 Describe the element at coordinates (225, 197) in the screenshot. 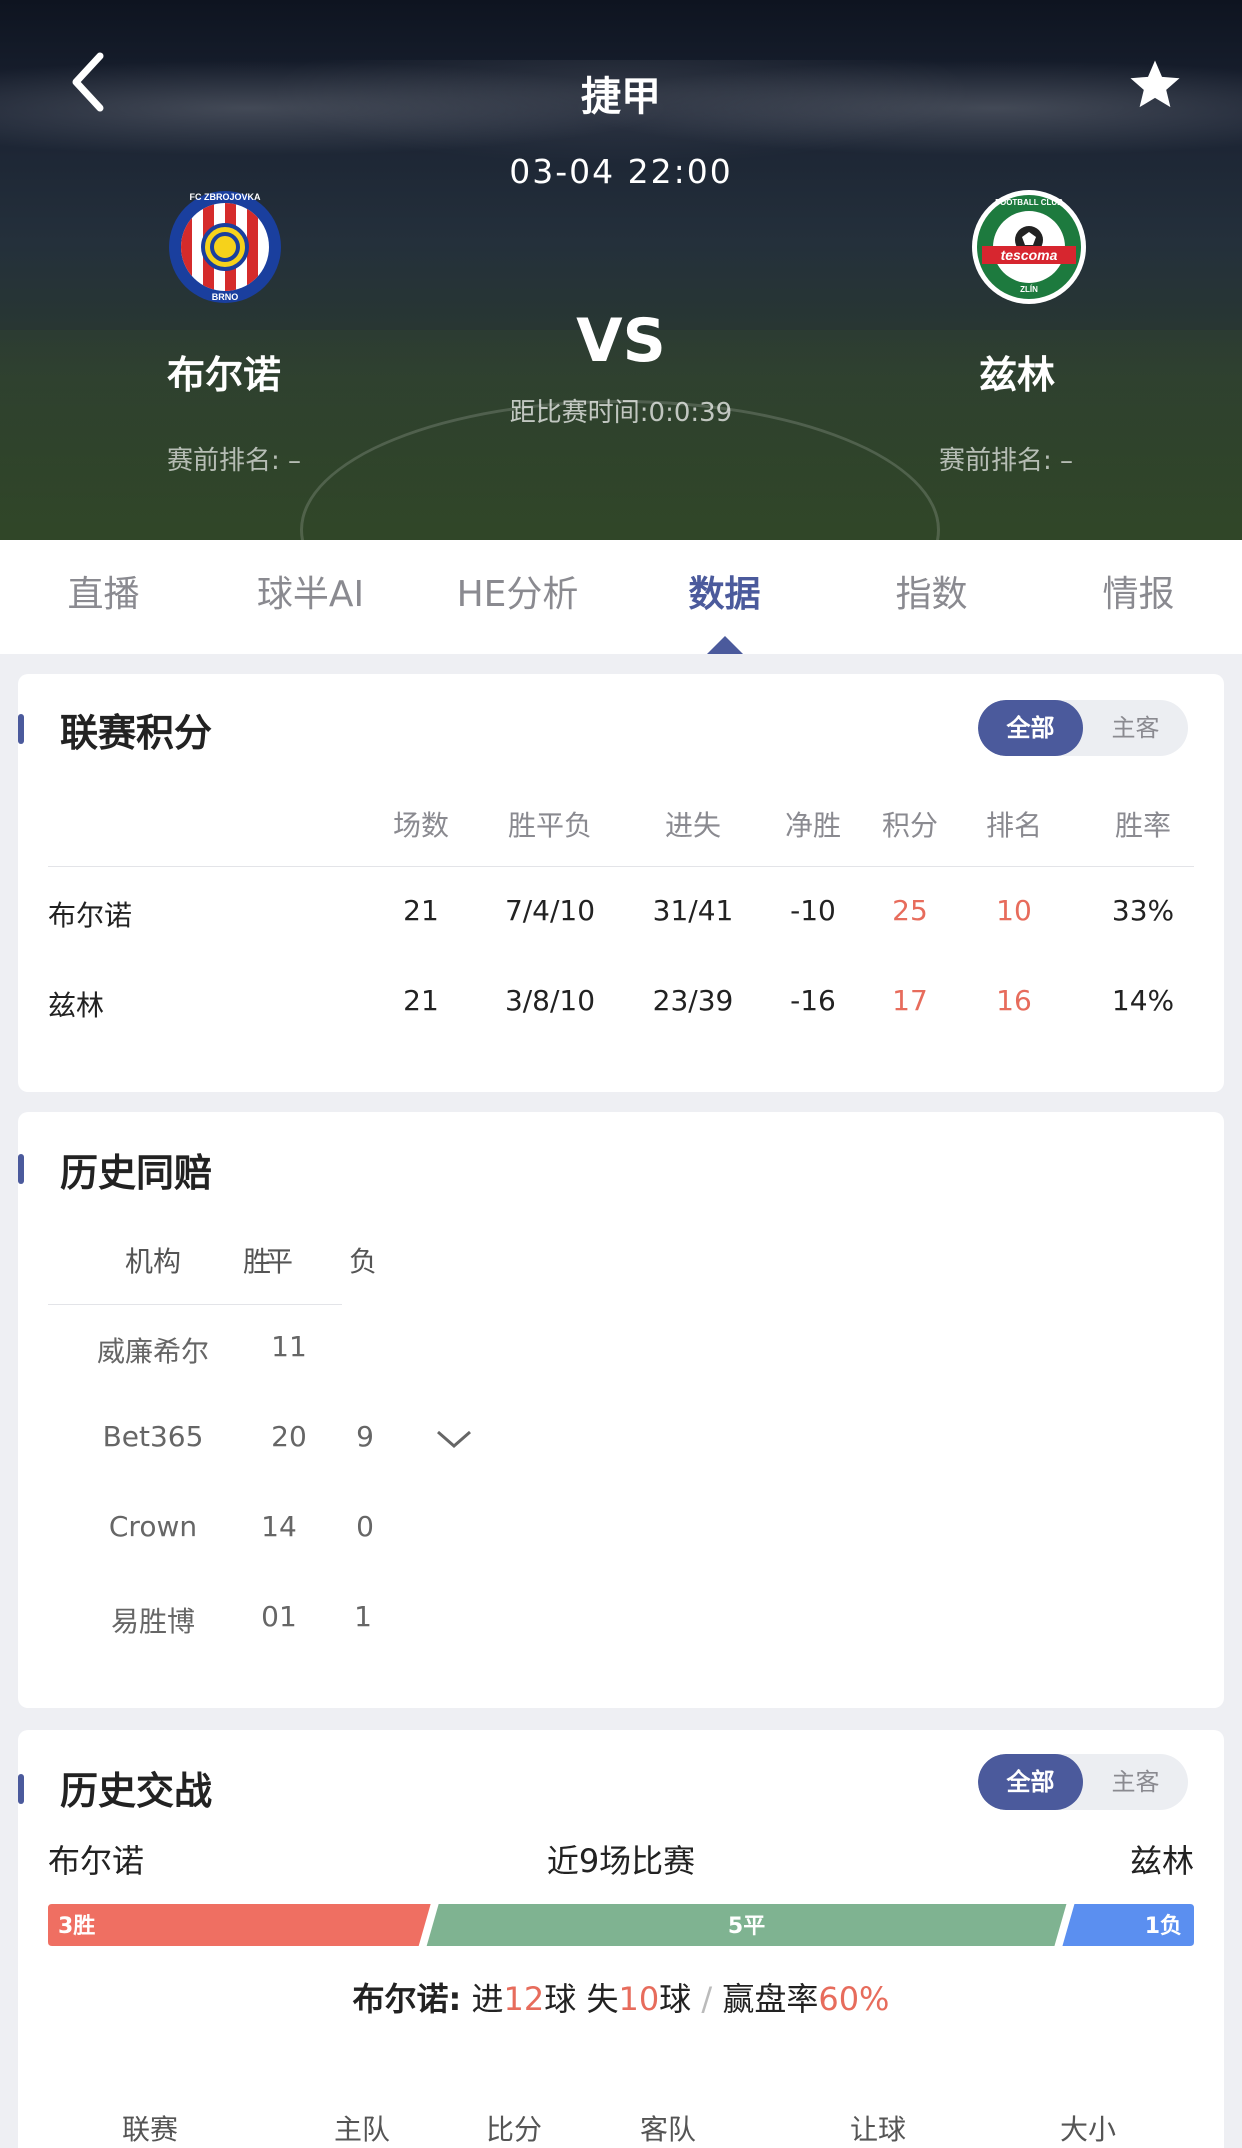

I see `home-badge-ring-text: FC ZBROJOVKA` at that location.